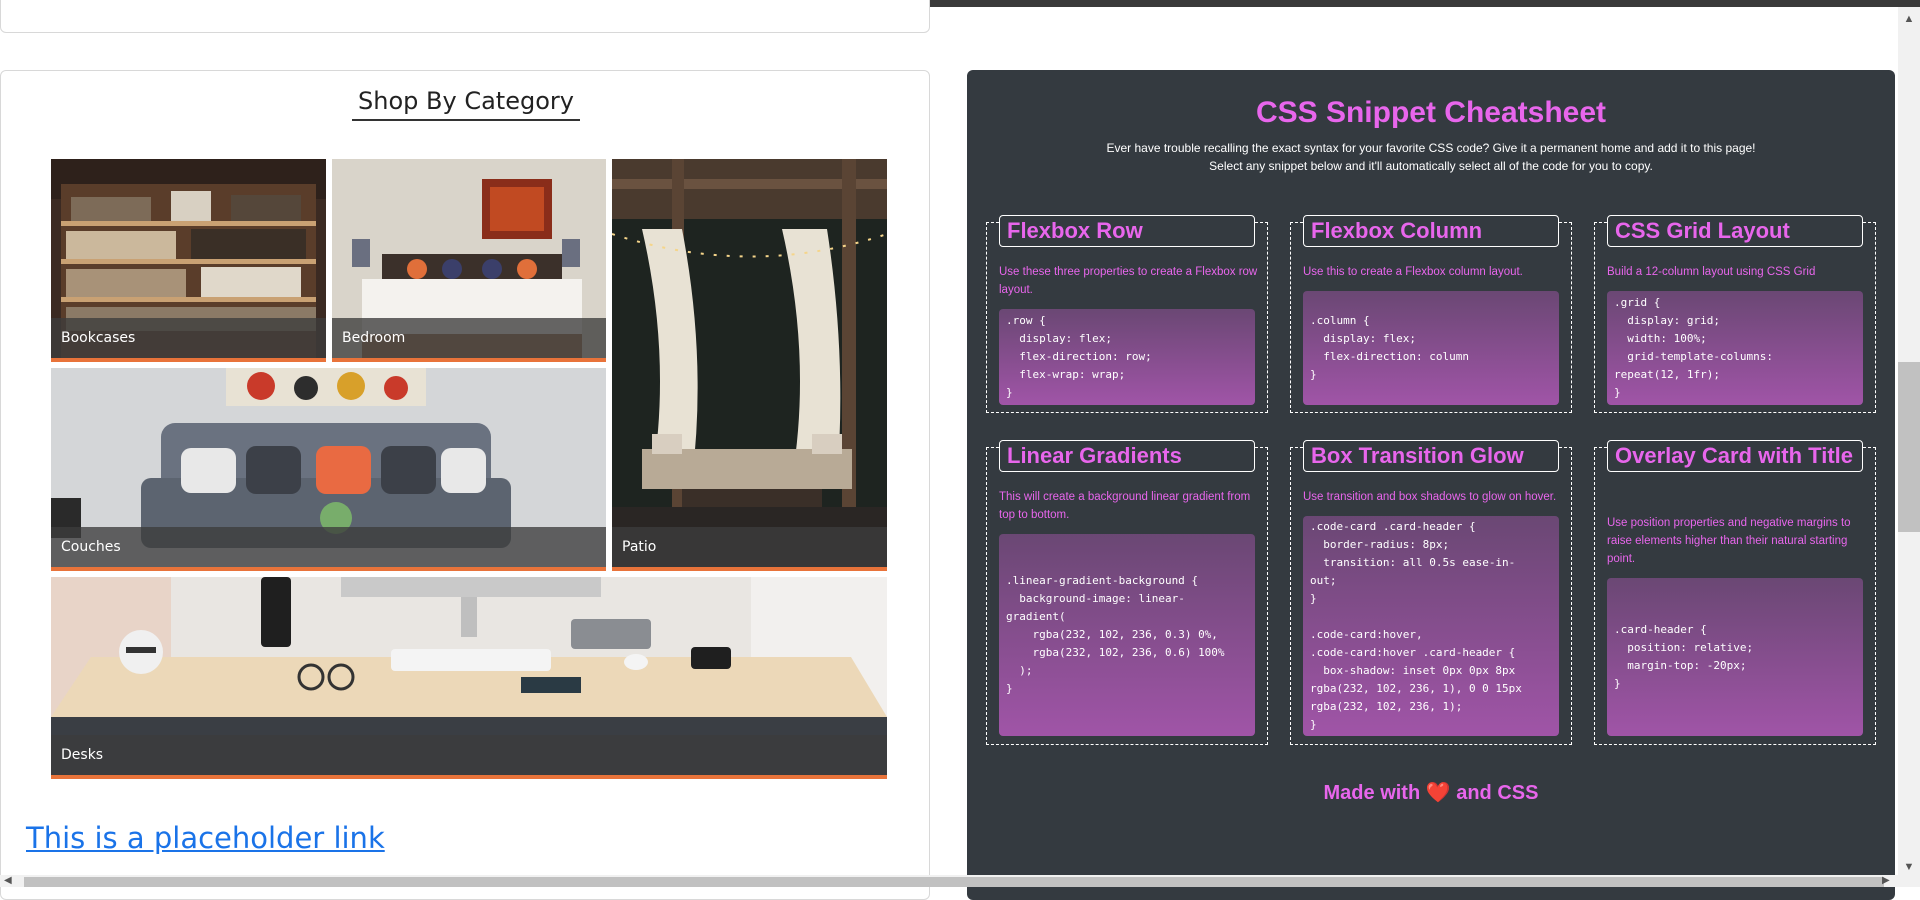 The image size is (1920, 900). Describe the element at coordinates (82, 755) in the screenshot. I see `category-label-desks: Desks` at that location.